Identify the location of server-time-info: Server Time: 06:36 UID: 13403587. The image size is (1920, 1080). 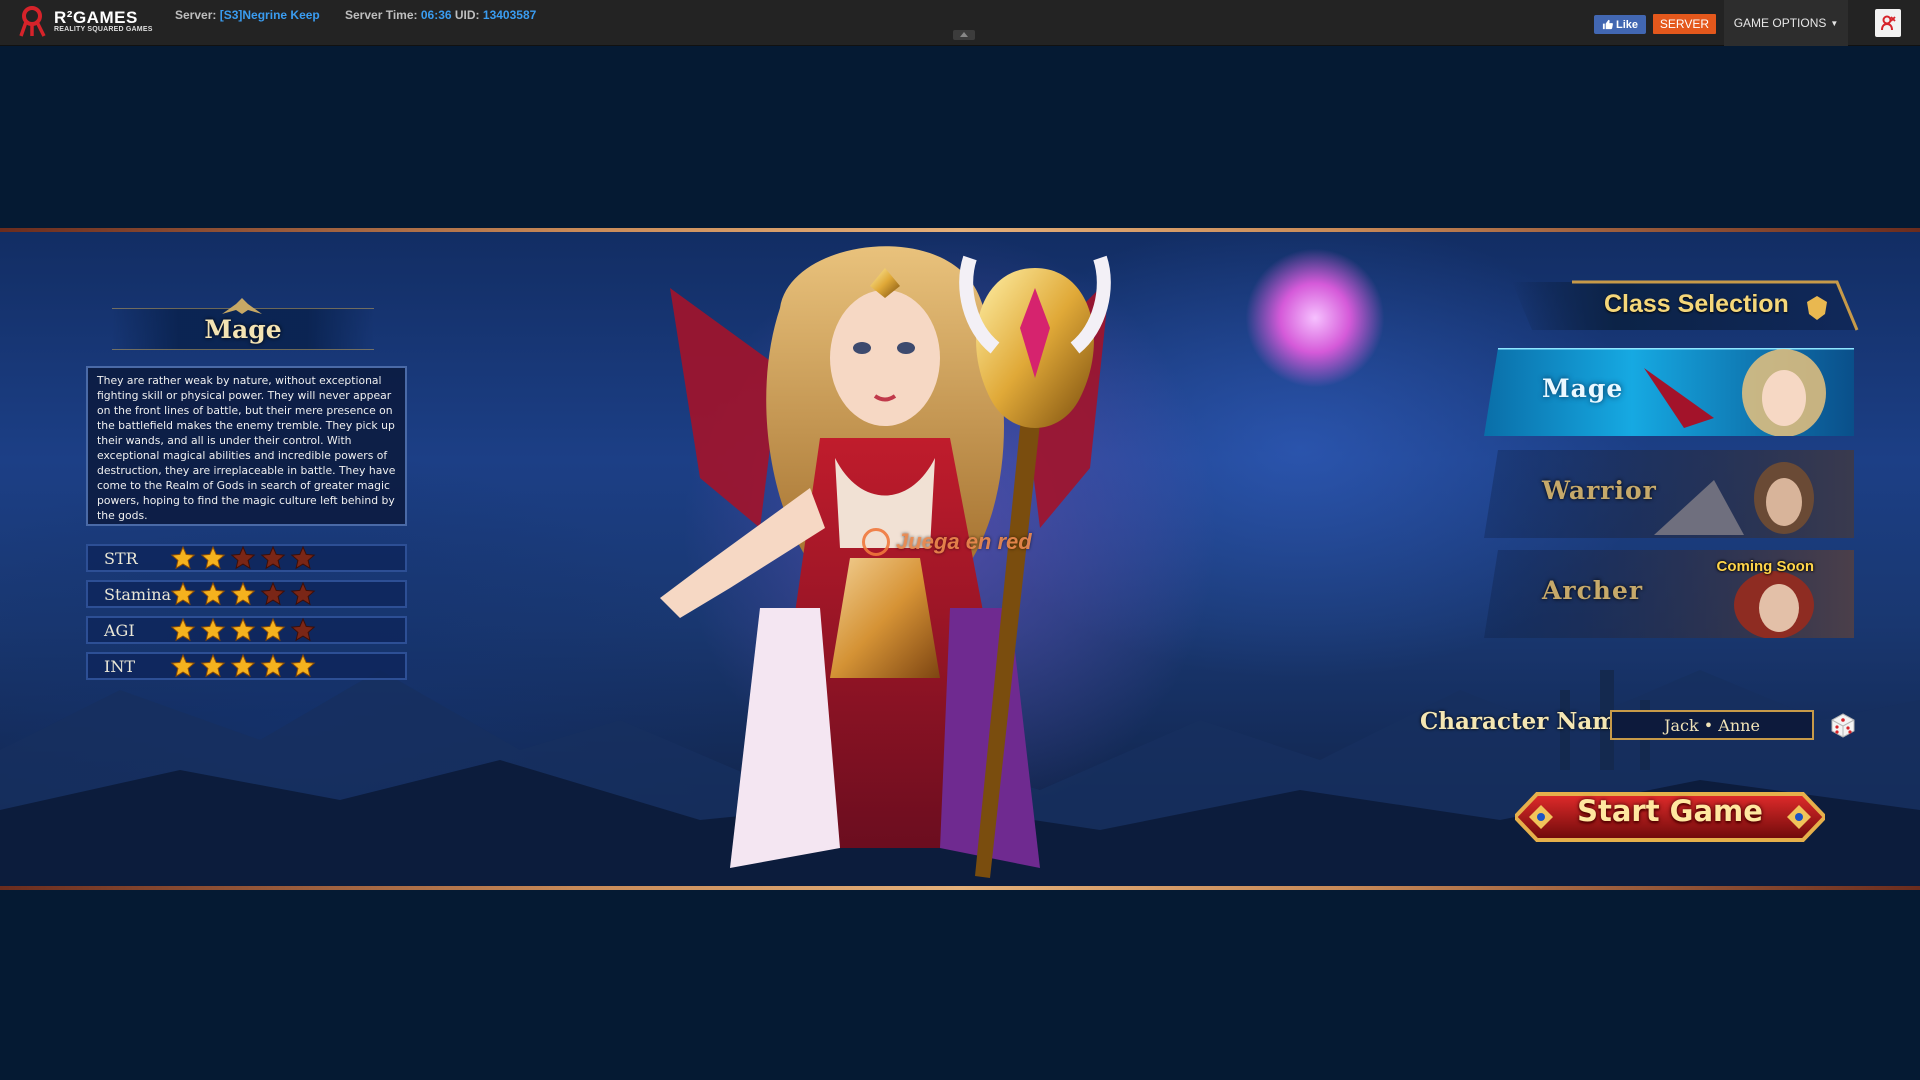
(440, 15).